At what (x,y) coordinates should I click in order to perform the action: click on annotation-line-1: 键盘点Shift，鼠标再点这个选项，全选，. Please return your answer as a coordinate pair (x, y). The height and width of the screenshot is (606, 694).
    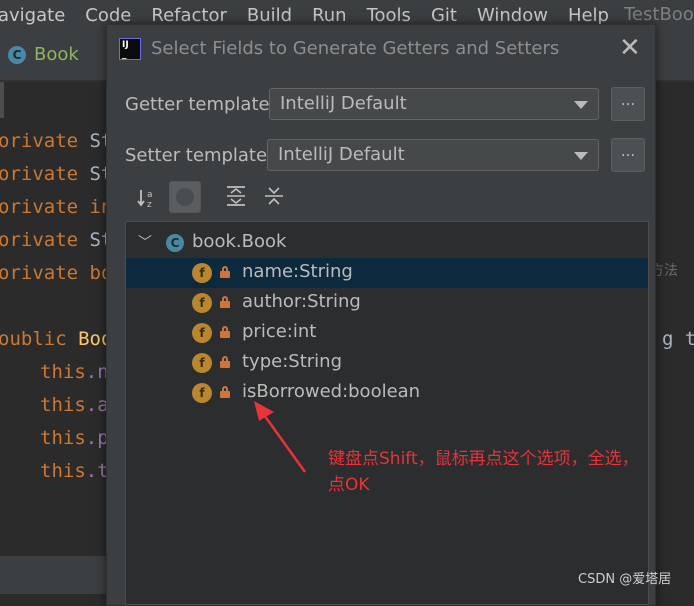
    Looking at the image, I should click on (483, 459).